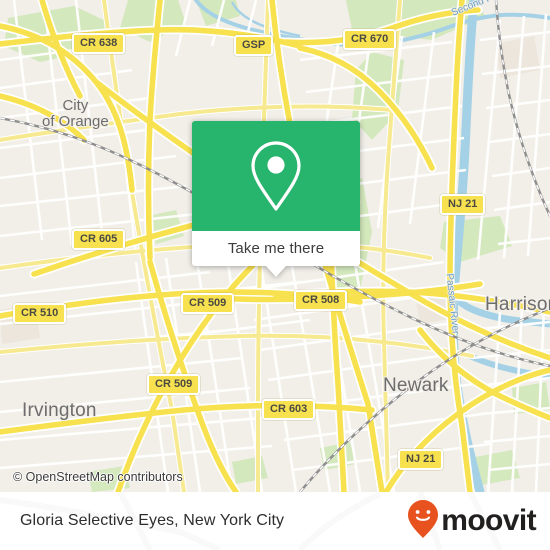 The height and width of the screenshot is (550, 550). Describe the element at coordinates (152, 520) in the screenshot. I see `footer-place-title: Gloria Selective Eyes, New York City` at that location.